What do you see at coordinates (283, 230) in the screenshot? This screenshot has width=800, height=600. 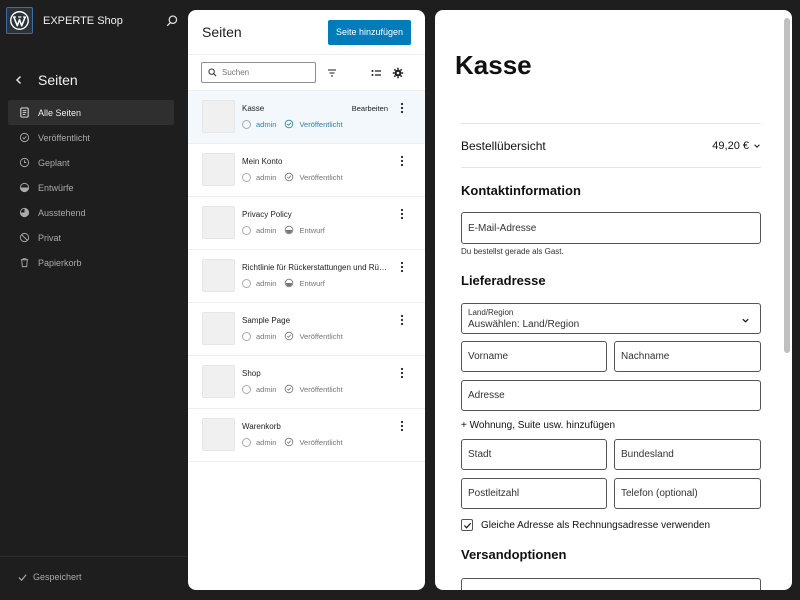 I see `page-meta: admin Entwurf` at bounding box center [283, 230].